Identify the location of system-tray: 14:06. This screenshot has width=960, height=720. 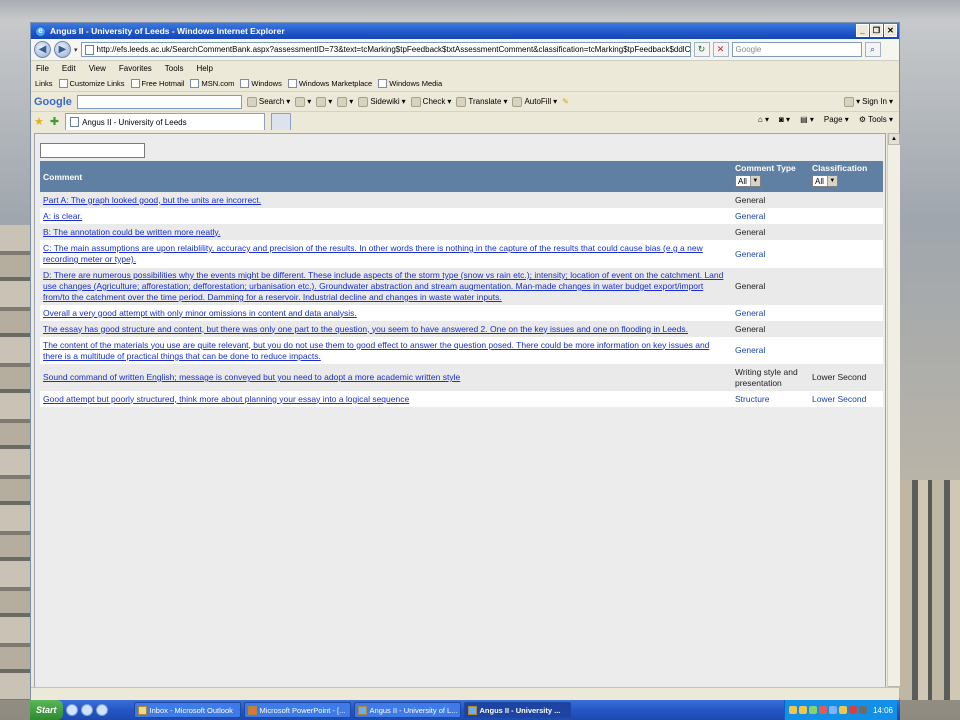
(840, 710).